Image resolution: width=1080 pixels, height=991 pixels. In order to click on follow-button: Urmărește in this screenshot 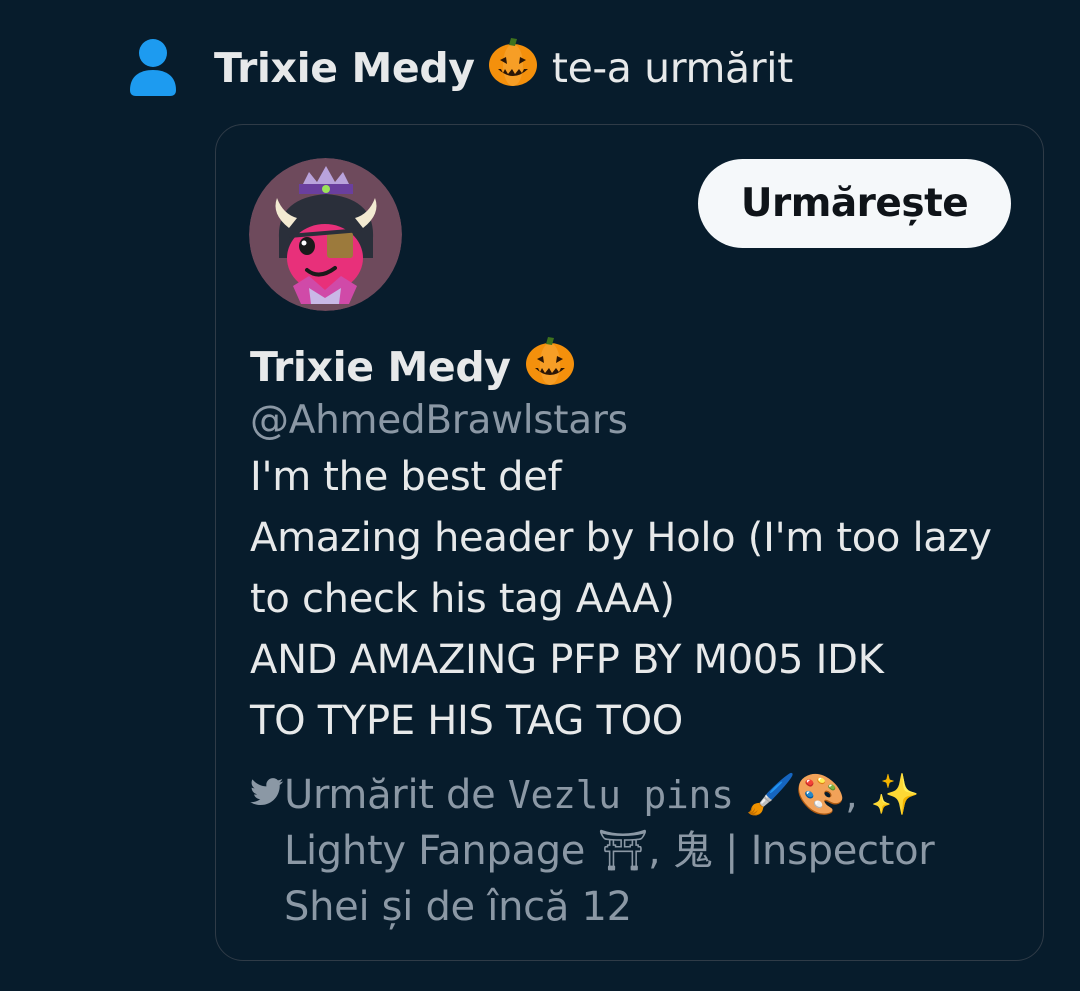, I will do `click(854, 203)`.